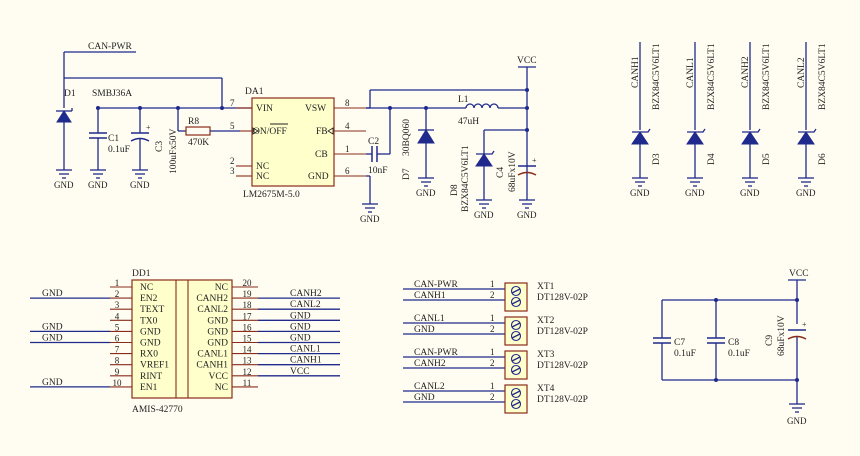 The height and width of the screenshot is (456, 860). Describe the element at coordinates (701, 120) in the screenshot. I see `tvs-diode-d4: CANL1 BZX84C5V6LT1D4GND` at that location.